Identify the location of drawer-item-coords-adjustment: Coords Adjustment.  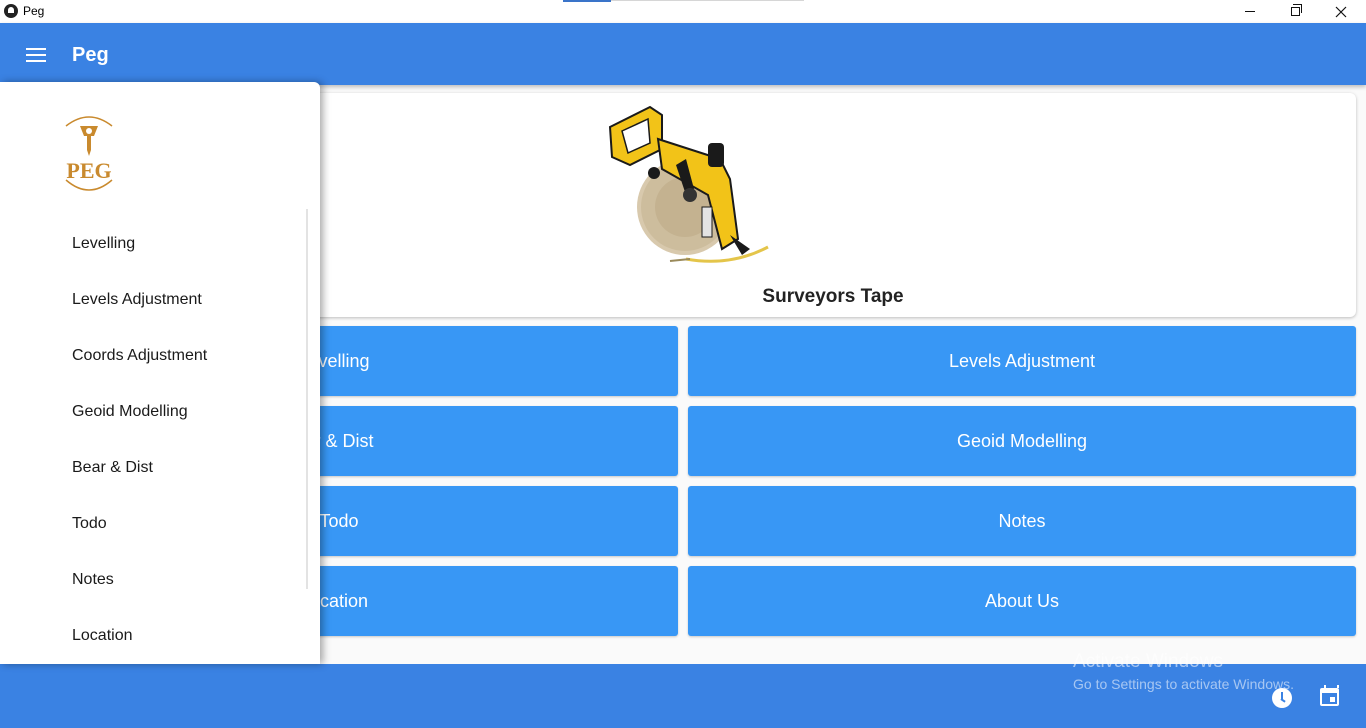
(153, 356).